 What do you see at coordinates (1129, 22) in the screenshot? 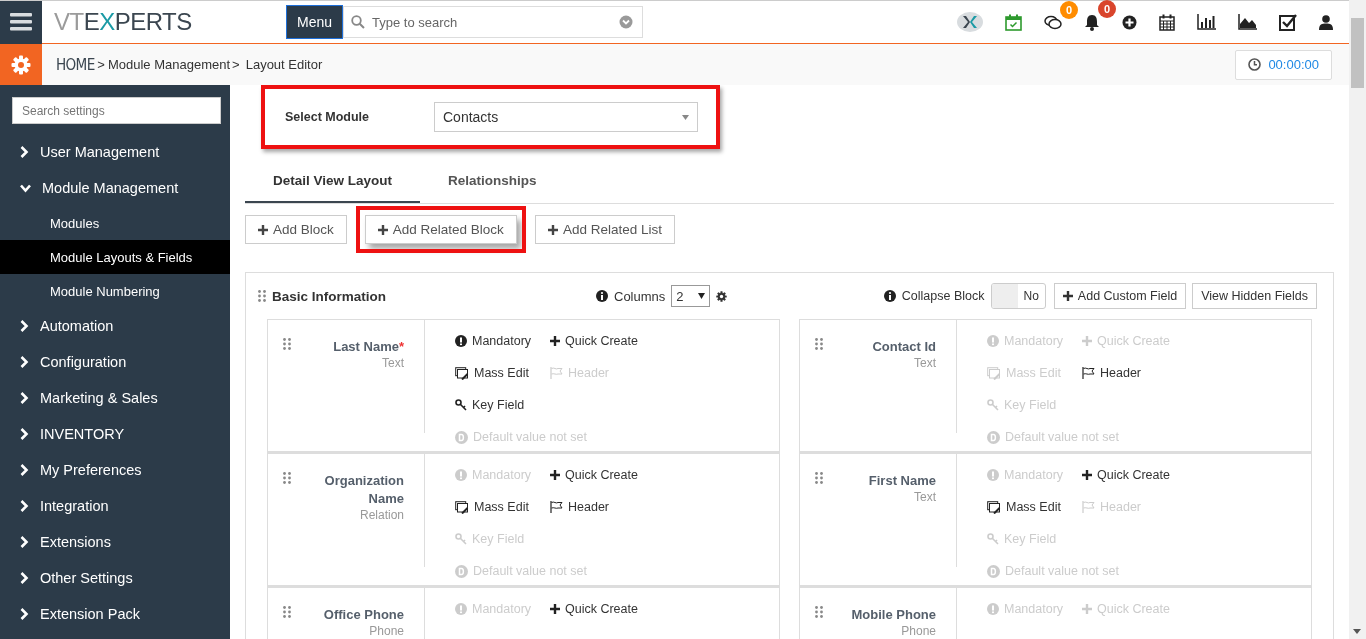
I see `plus-circle-icon` at bounding box center [1129, 22].